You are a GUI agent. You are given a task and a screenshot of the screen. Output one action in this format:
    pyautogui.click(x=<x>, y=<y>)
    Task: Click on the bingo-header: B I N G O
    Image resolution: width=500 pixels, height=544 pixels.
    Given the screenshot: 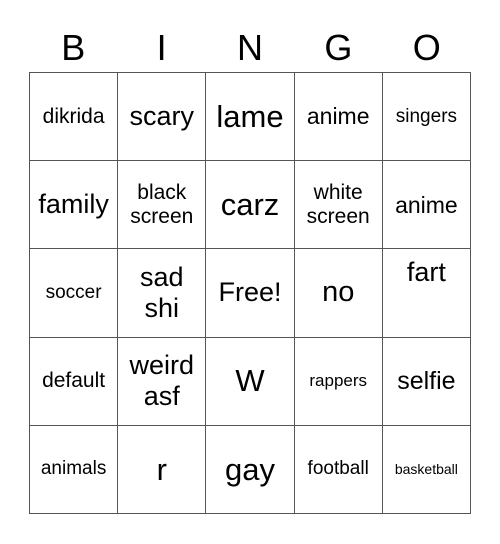 What is the action you would take?
    pyautogui.click(x=250, y=48)
    